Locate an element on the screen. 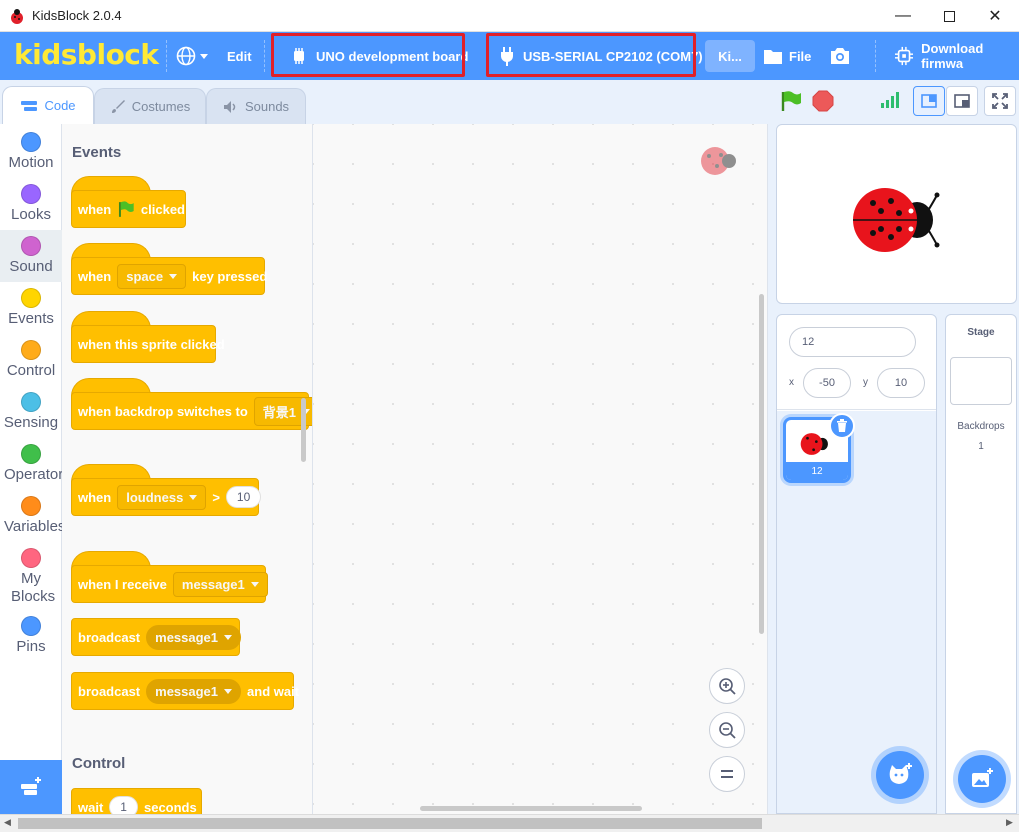  key-dropdown: space is located at coordinates (152, 276).